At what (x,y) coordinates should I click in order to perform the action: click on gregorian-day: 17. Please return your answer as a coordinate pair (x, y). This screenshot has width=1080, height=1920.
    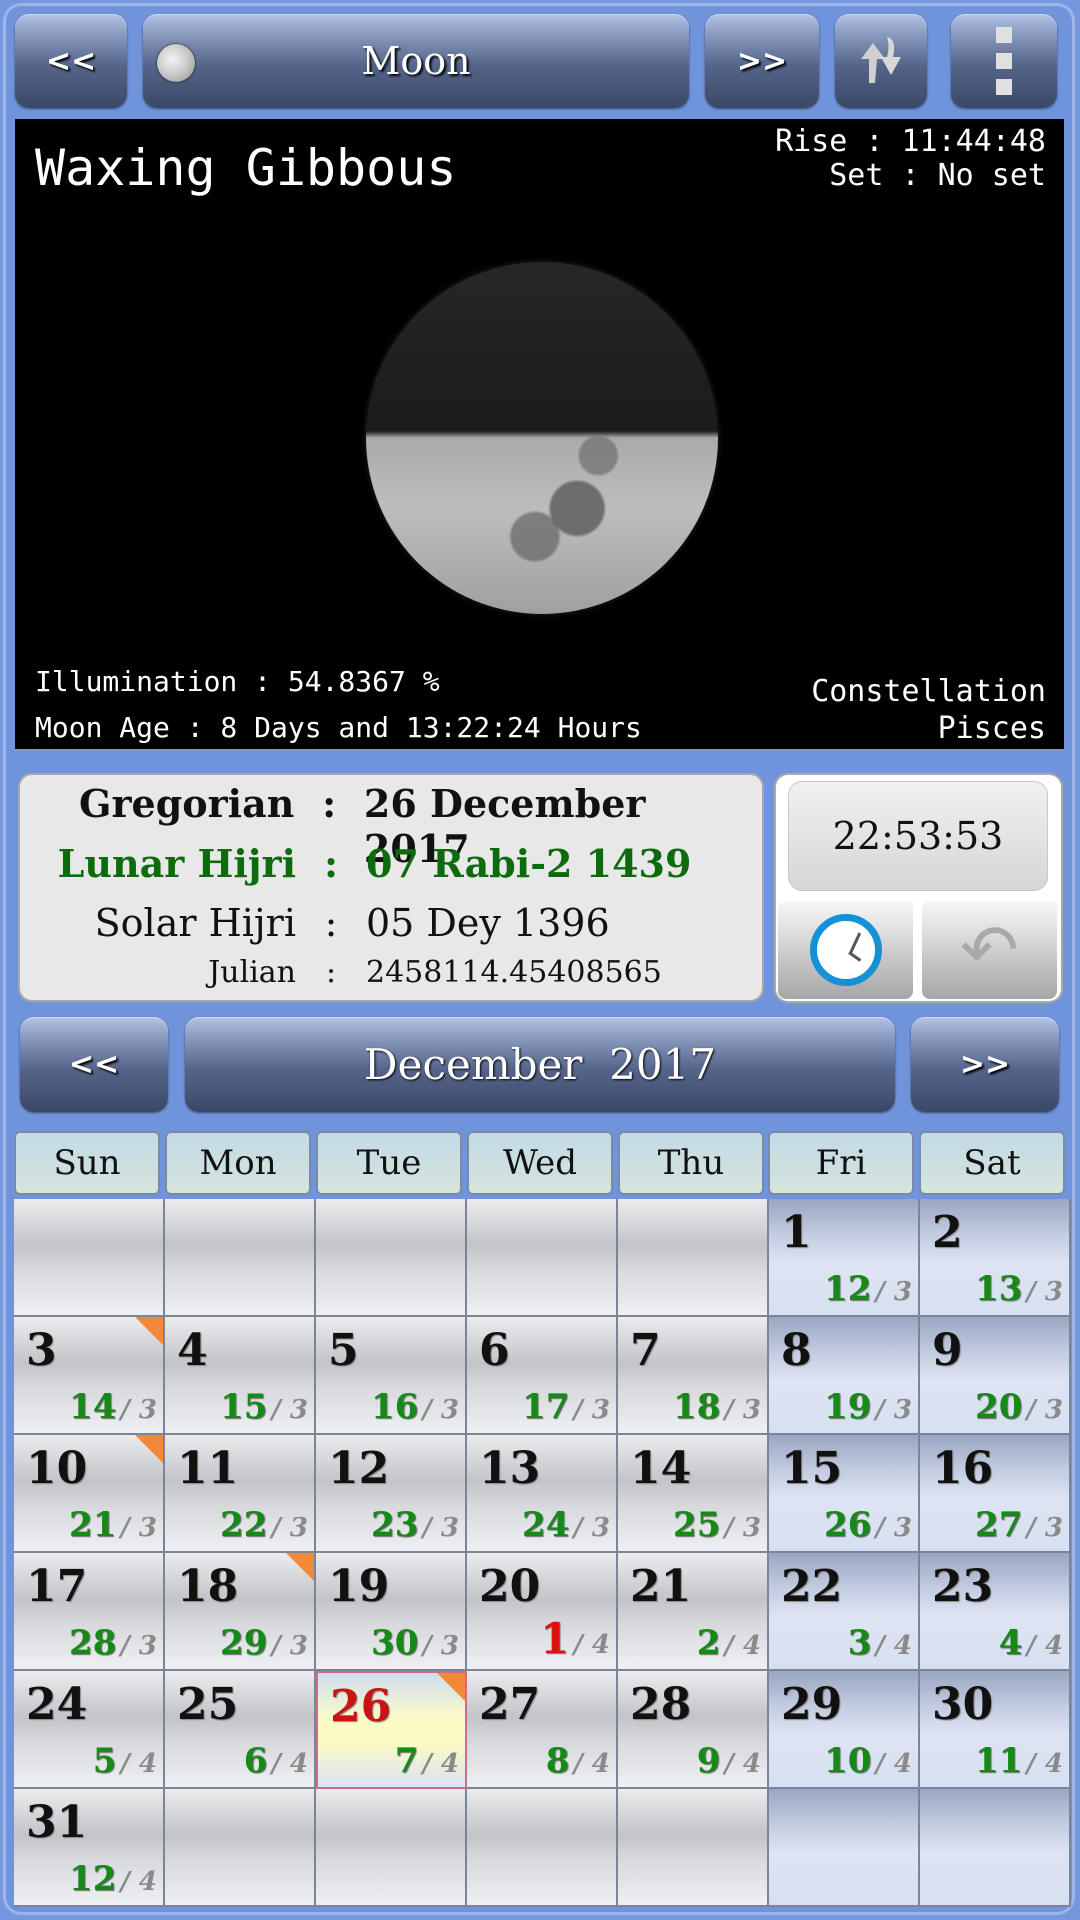
    Looking at the image, I should click on (57, 1586).